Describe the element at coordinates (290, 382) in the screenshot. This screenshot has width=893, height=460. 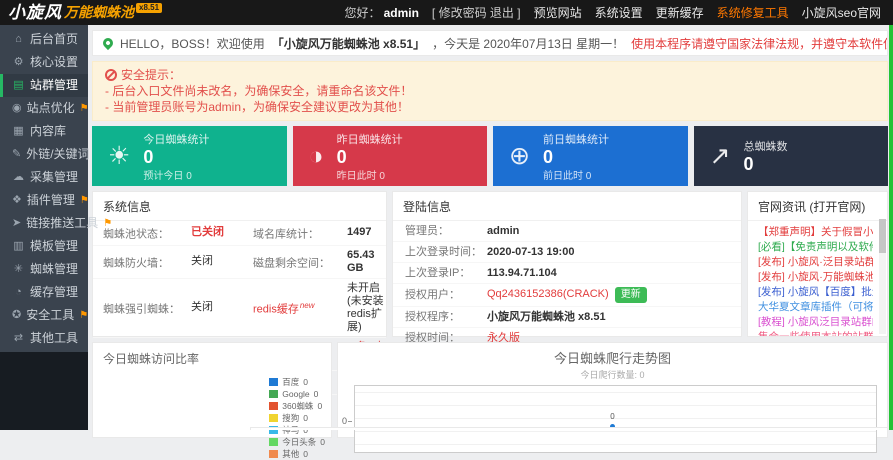
I see `legend-label: 百度` at that location.